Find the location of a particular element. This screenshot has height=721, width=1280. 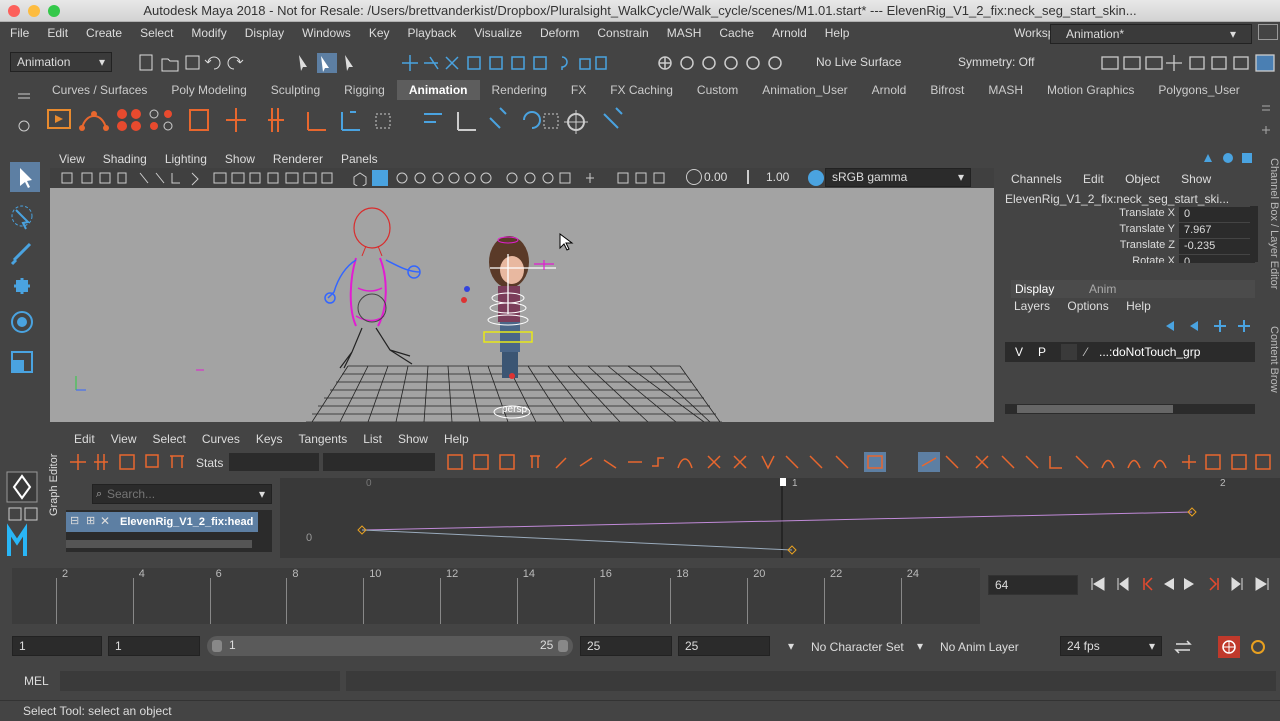

colorspace-icon is located at coordinates (816, 178).